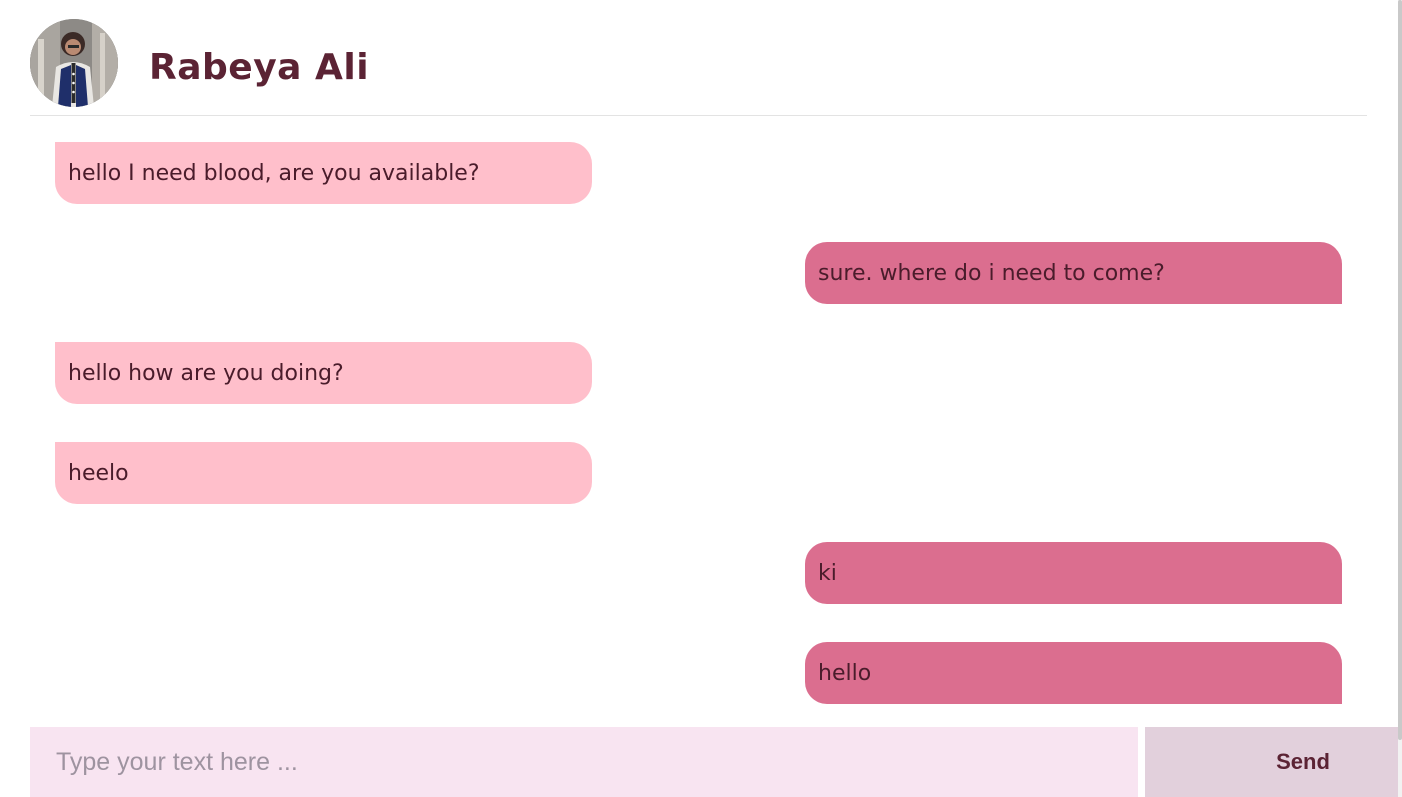  Describe the element at coordinates (584, 762) in the screenshot. I see `message-input` at that location.